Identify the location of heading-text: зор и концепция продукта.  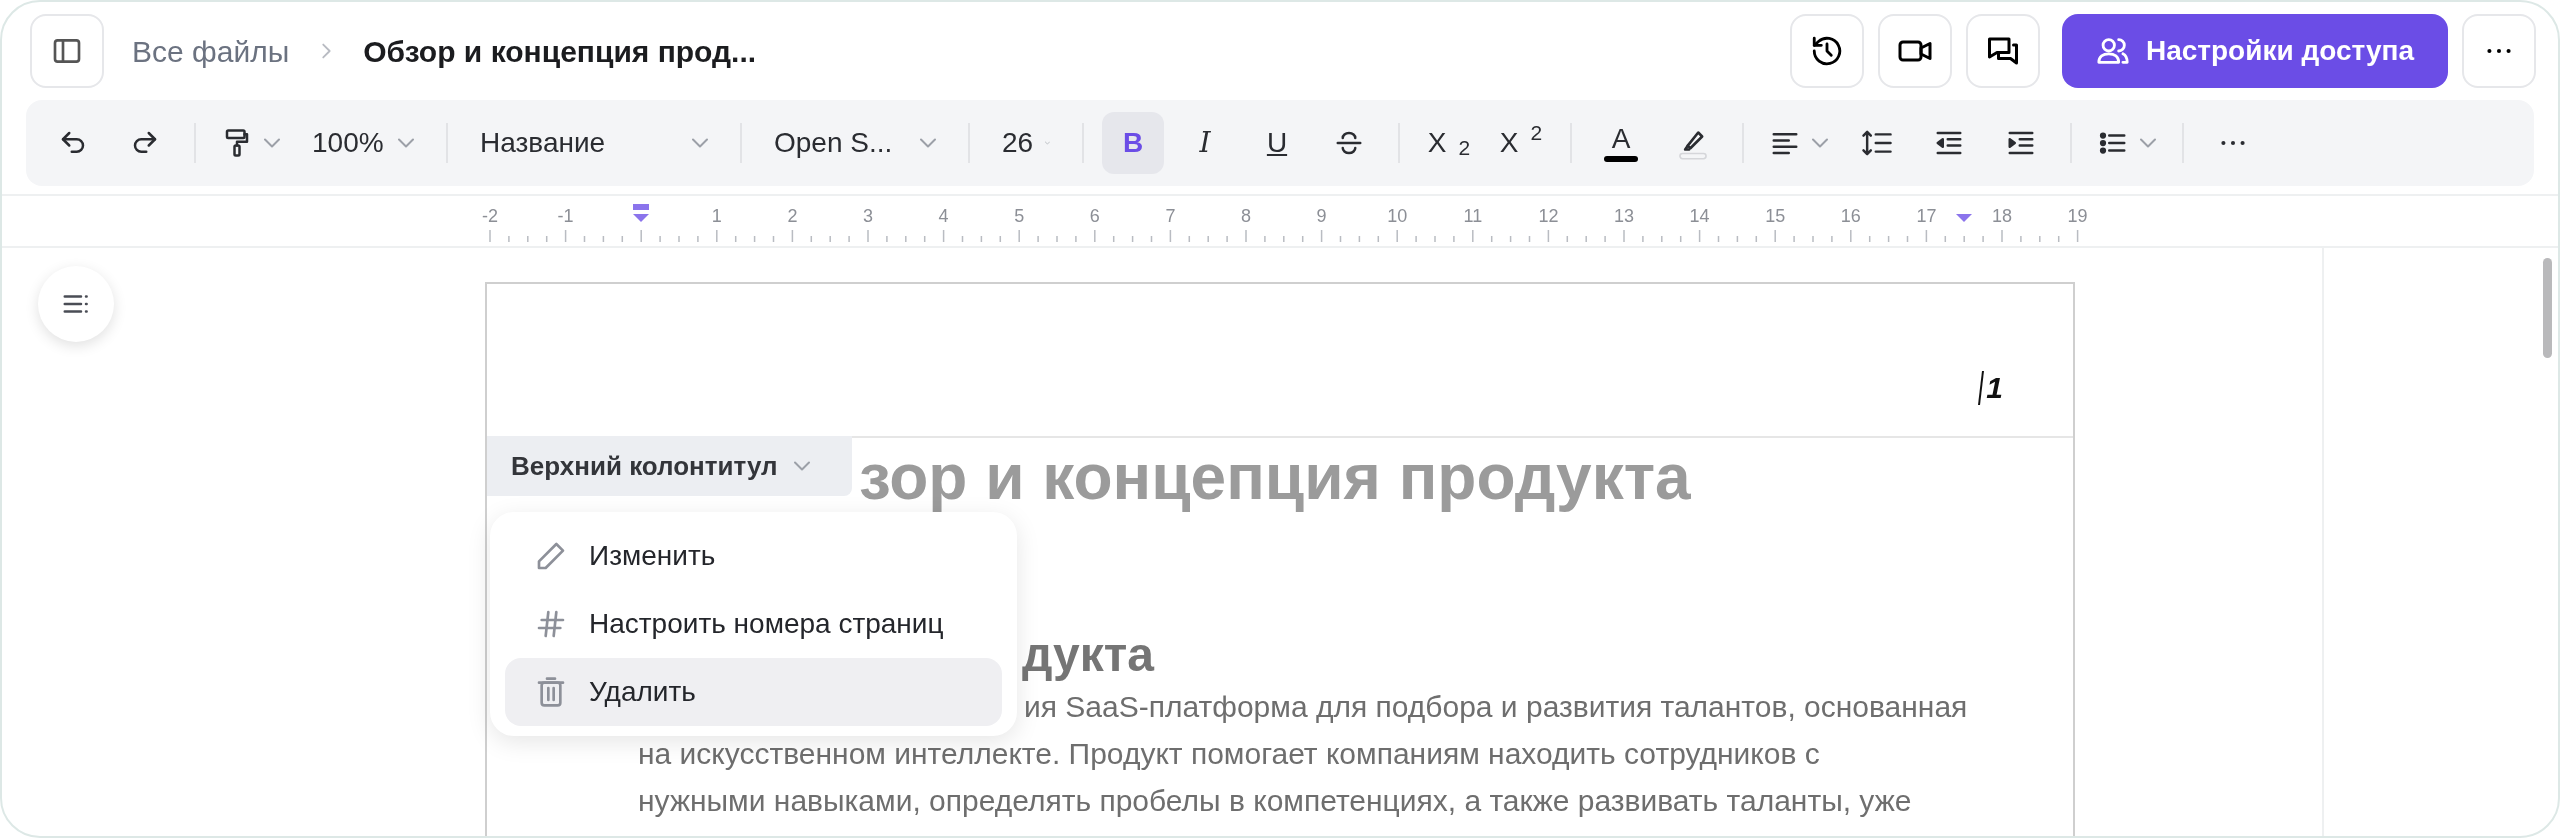
(1275, 477).